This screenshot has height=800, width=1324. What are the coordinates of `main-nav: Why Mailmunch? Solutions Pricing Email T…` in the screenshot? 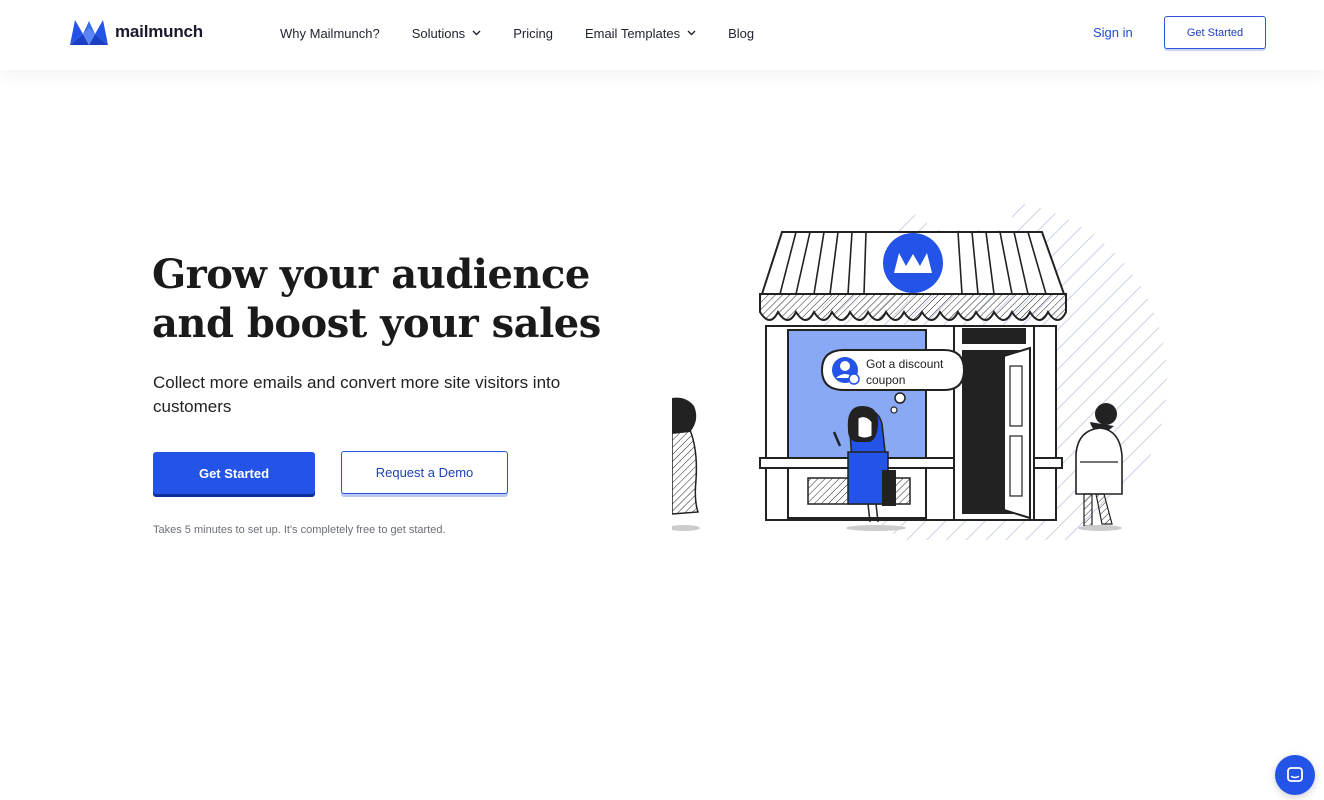 It's located at (533, 33).